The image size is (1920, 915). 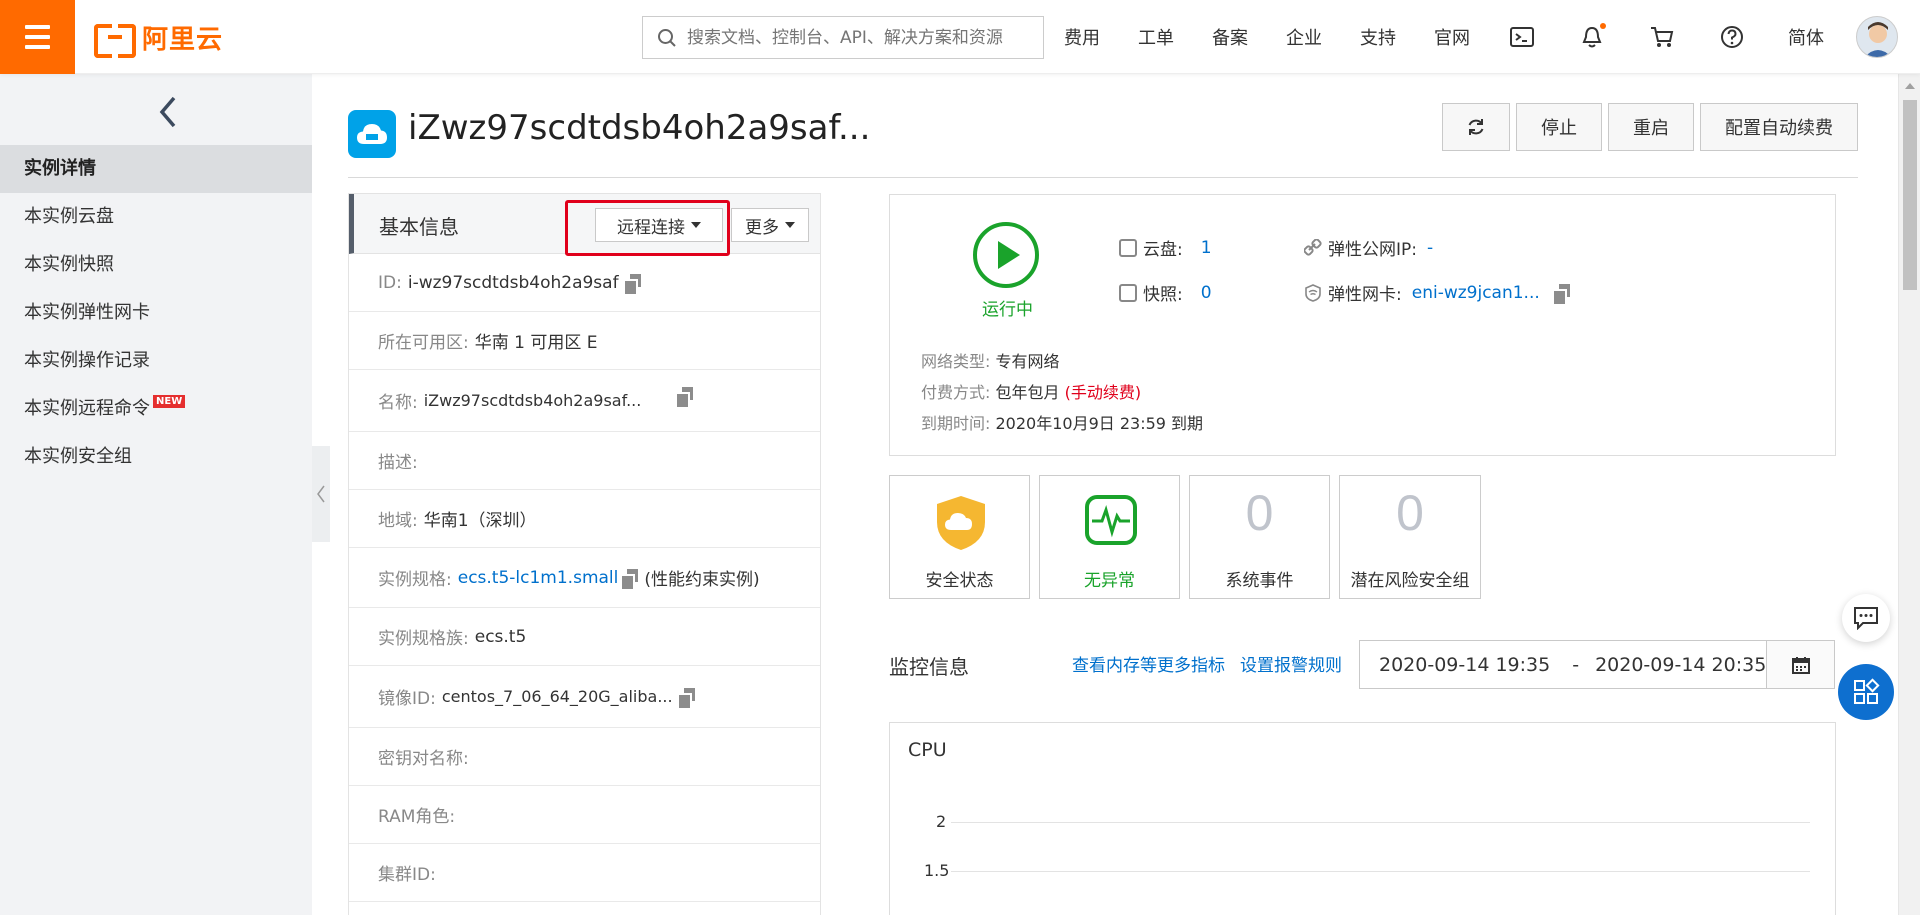 What do you see at coordinates (1259, 513) in the screenshot?
I see `system-events-count: 0` at bounding box center [1259, 513].